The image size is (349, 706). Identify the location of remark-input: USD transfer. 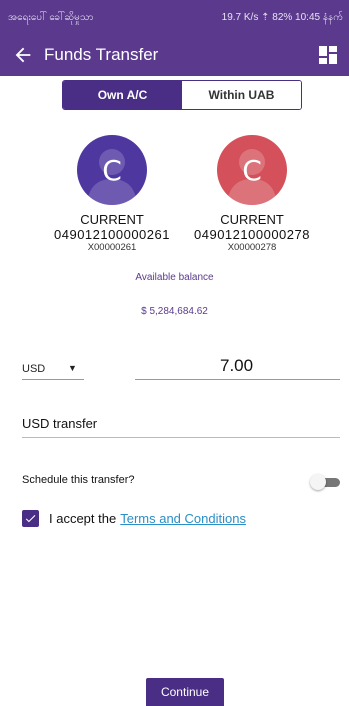
(181, 427).